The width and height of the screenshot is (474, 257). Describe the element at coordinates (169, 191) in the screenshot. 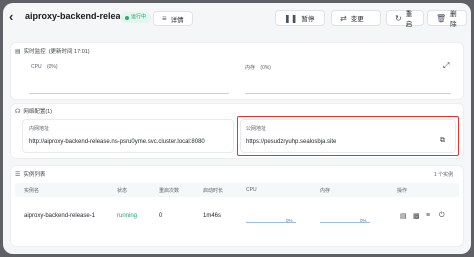

I see `col-restarts: 重启次数` at that location.